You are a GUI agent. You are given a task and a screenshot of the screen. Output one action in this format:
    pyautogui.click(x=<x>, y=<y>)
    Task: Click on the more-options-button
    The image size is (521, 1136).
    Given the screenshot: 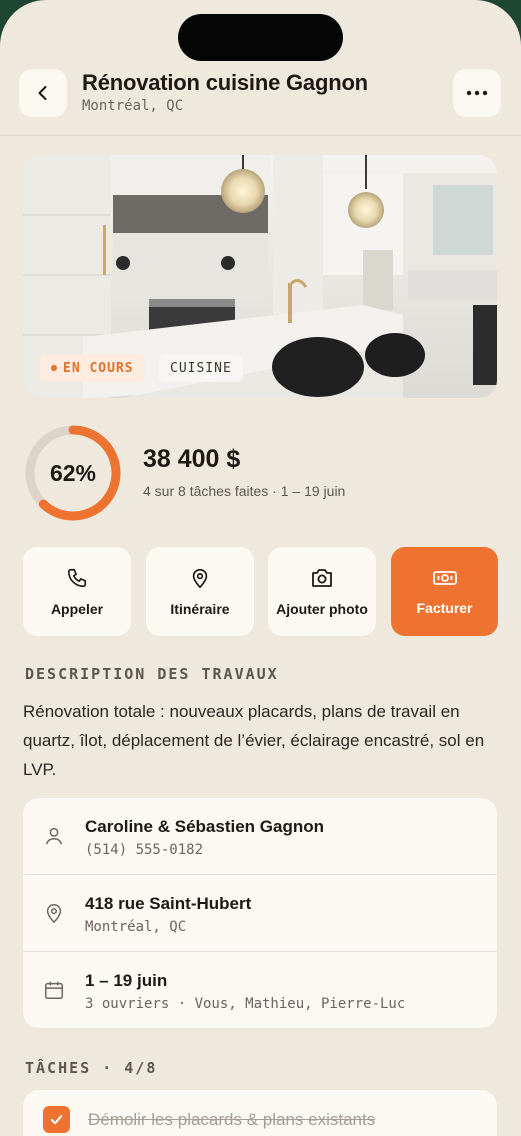 What is the action you would take?
    pyautogui.click(x=477, y=93)
    